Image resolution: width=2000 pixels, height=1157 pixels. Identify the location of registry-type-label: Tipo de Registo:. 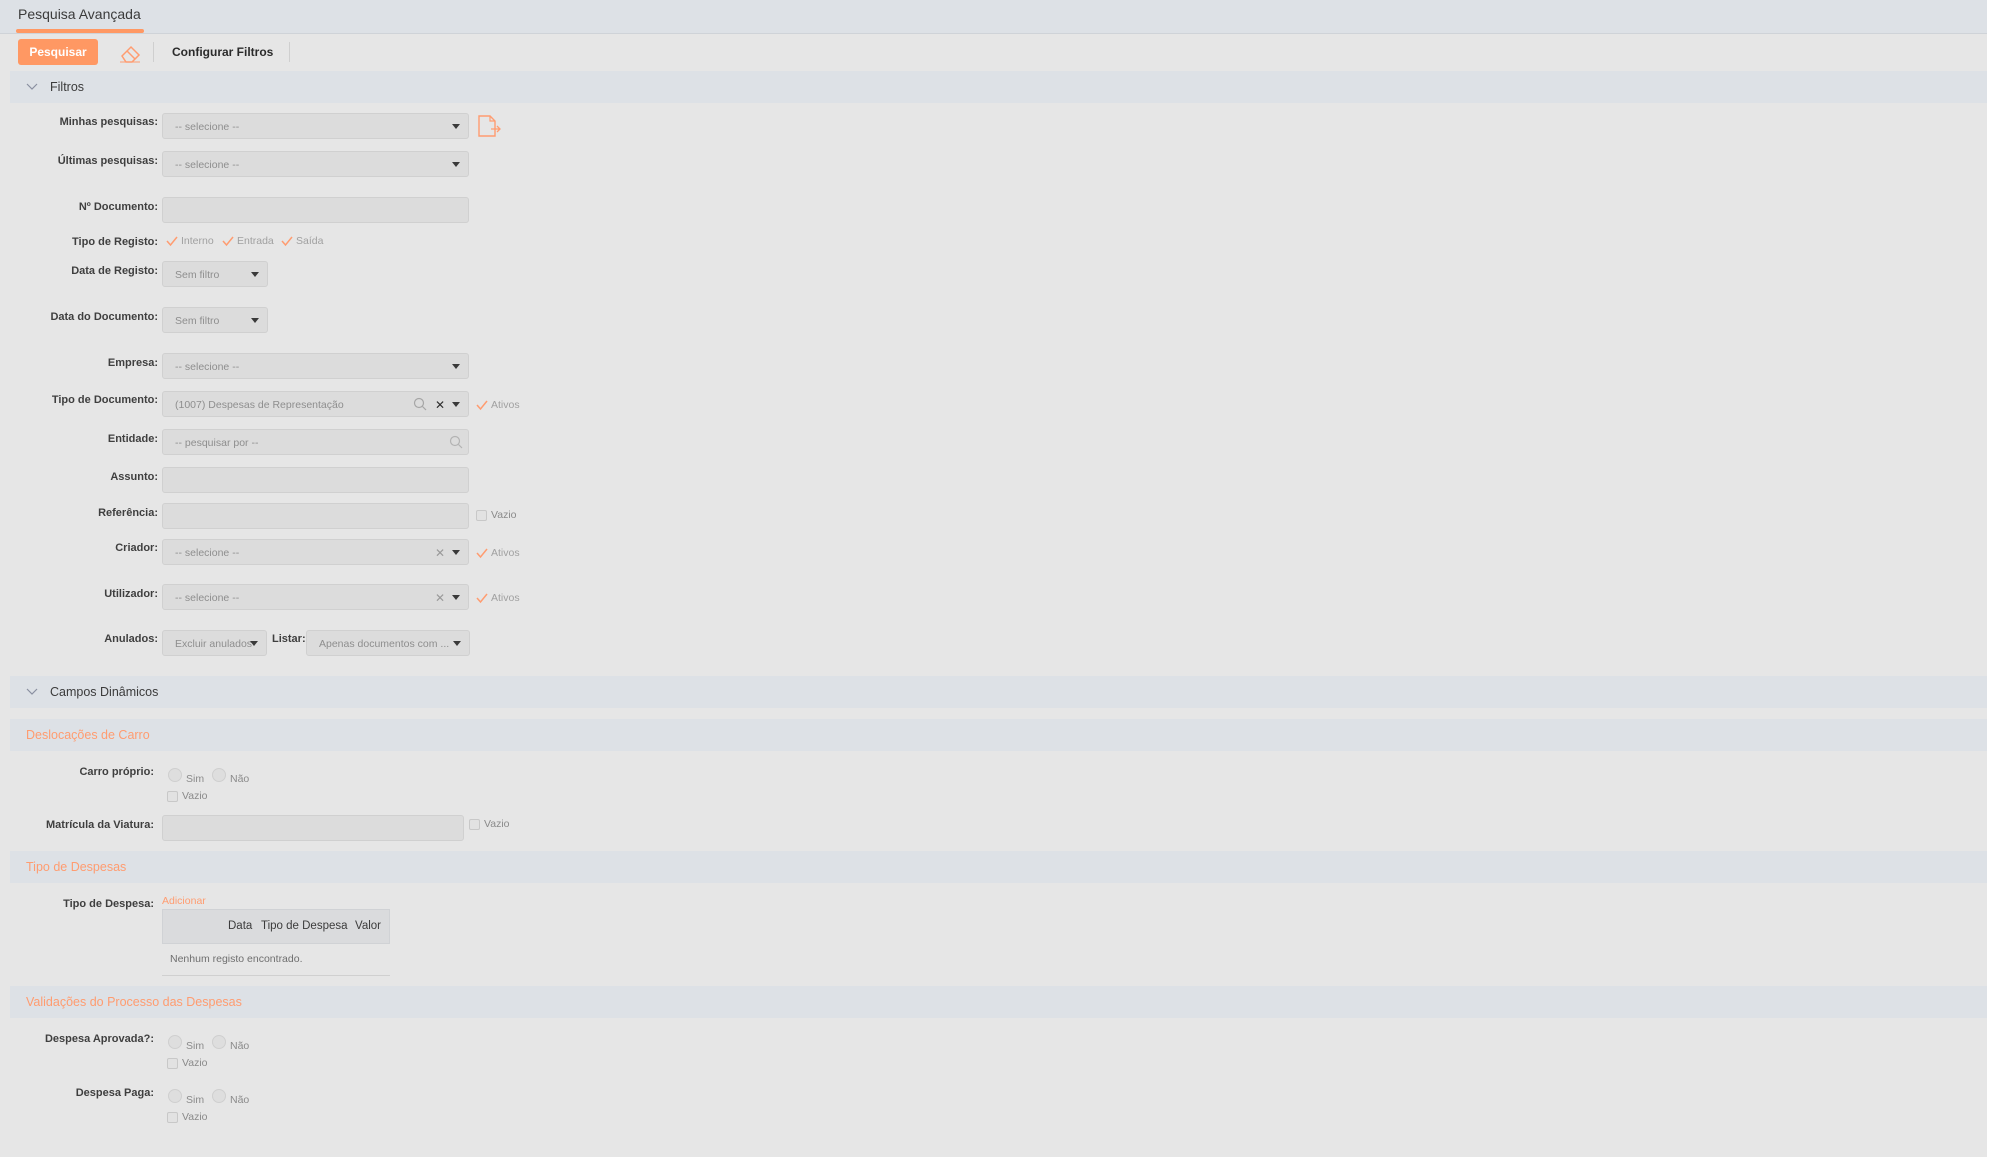
(115, 242).